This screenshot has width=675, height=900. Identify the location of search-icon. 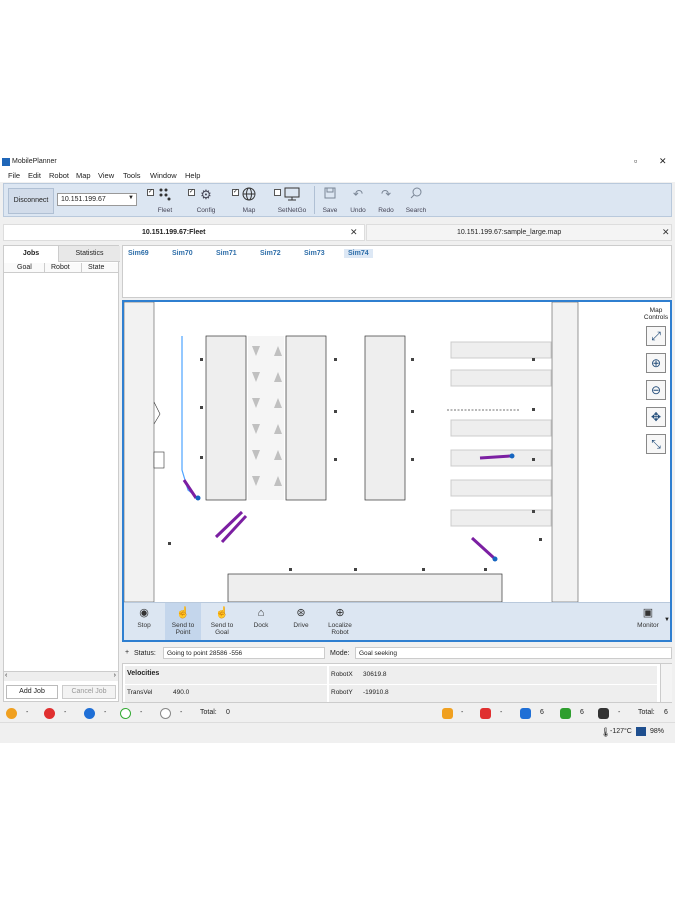
(416, 193).